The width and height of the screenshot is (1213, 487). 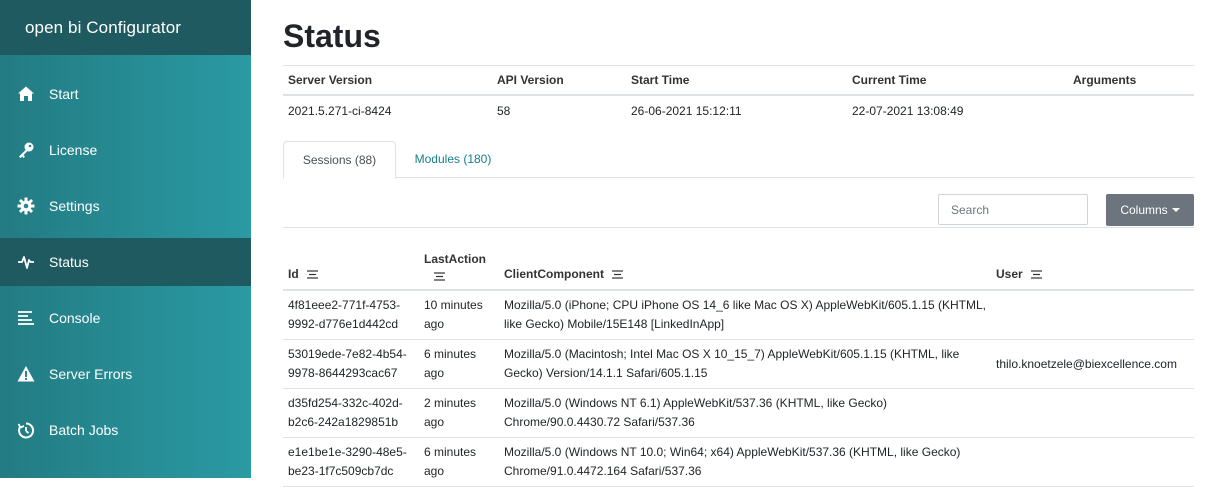 I want to click on sidebar-item-label: Server Errors, so click(x=91, y=374).